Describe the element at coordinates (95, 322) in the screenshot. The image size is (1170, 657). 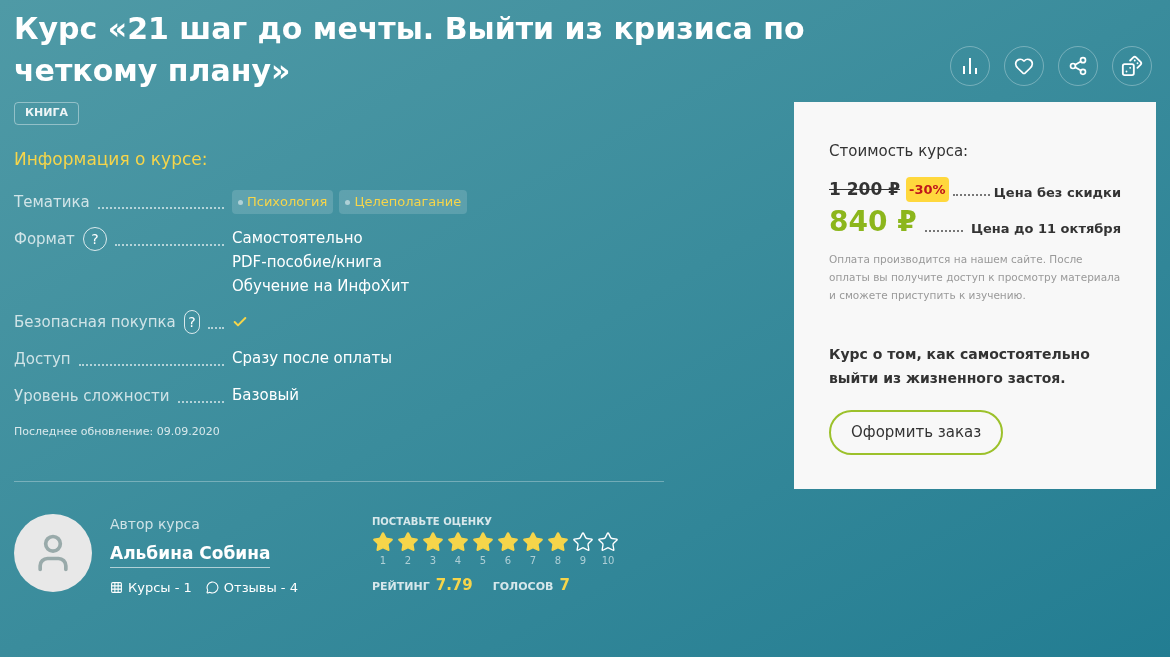
I see `info-label: Безопасная покупка` at that location.